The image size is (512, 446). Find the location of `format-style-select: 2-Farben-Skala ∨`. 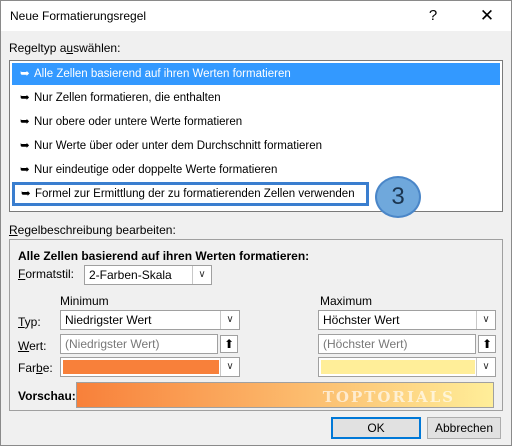

format-style-select: 2-Farben-Skala ∨ is located at coordinates (148, 275).